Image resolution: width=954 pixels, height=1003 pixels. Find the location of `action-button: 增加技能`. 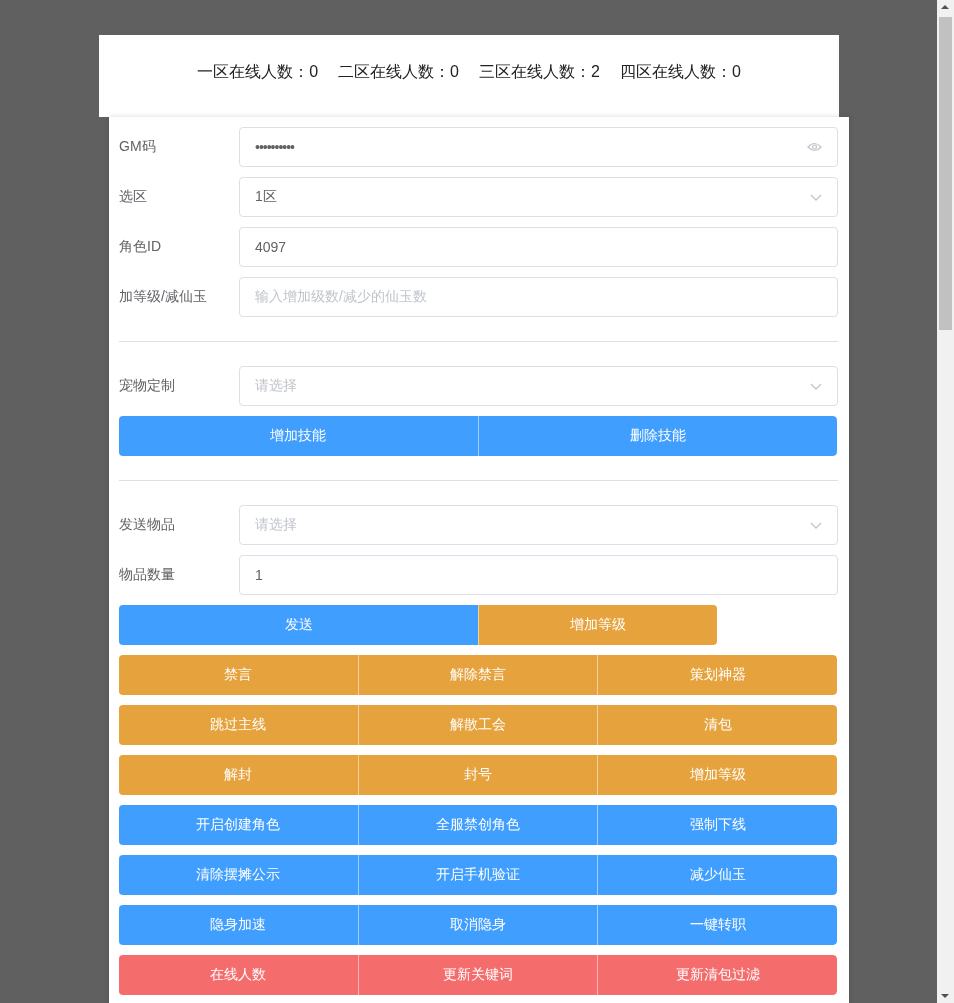

action-button: 增加技能 is located at coordinates (298, 436).